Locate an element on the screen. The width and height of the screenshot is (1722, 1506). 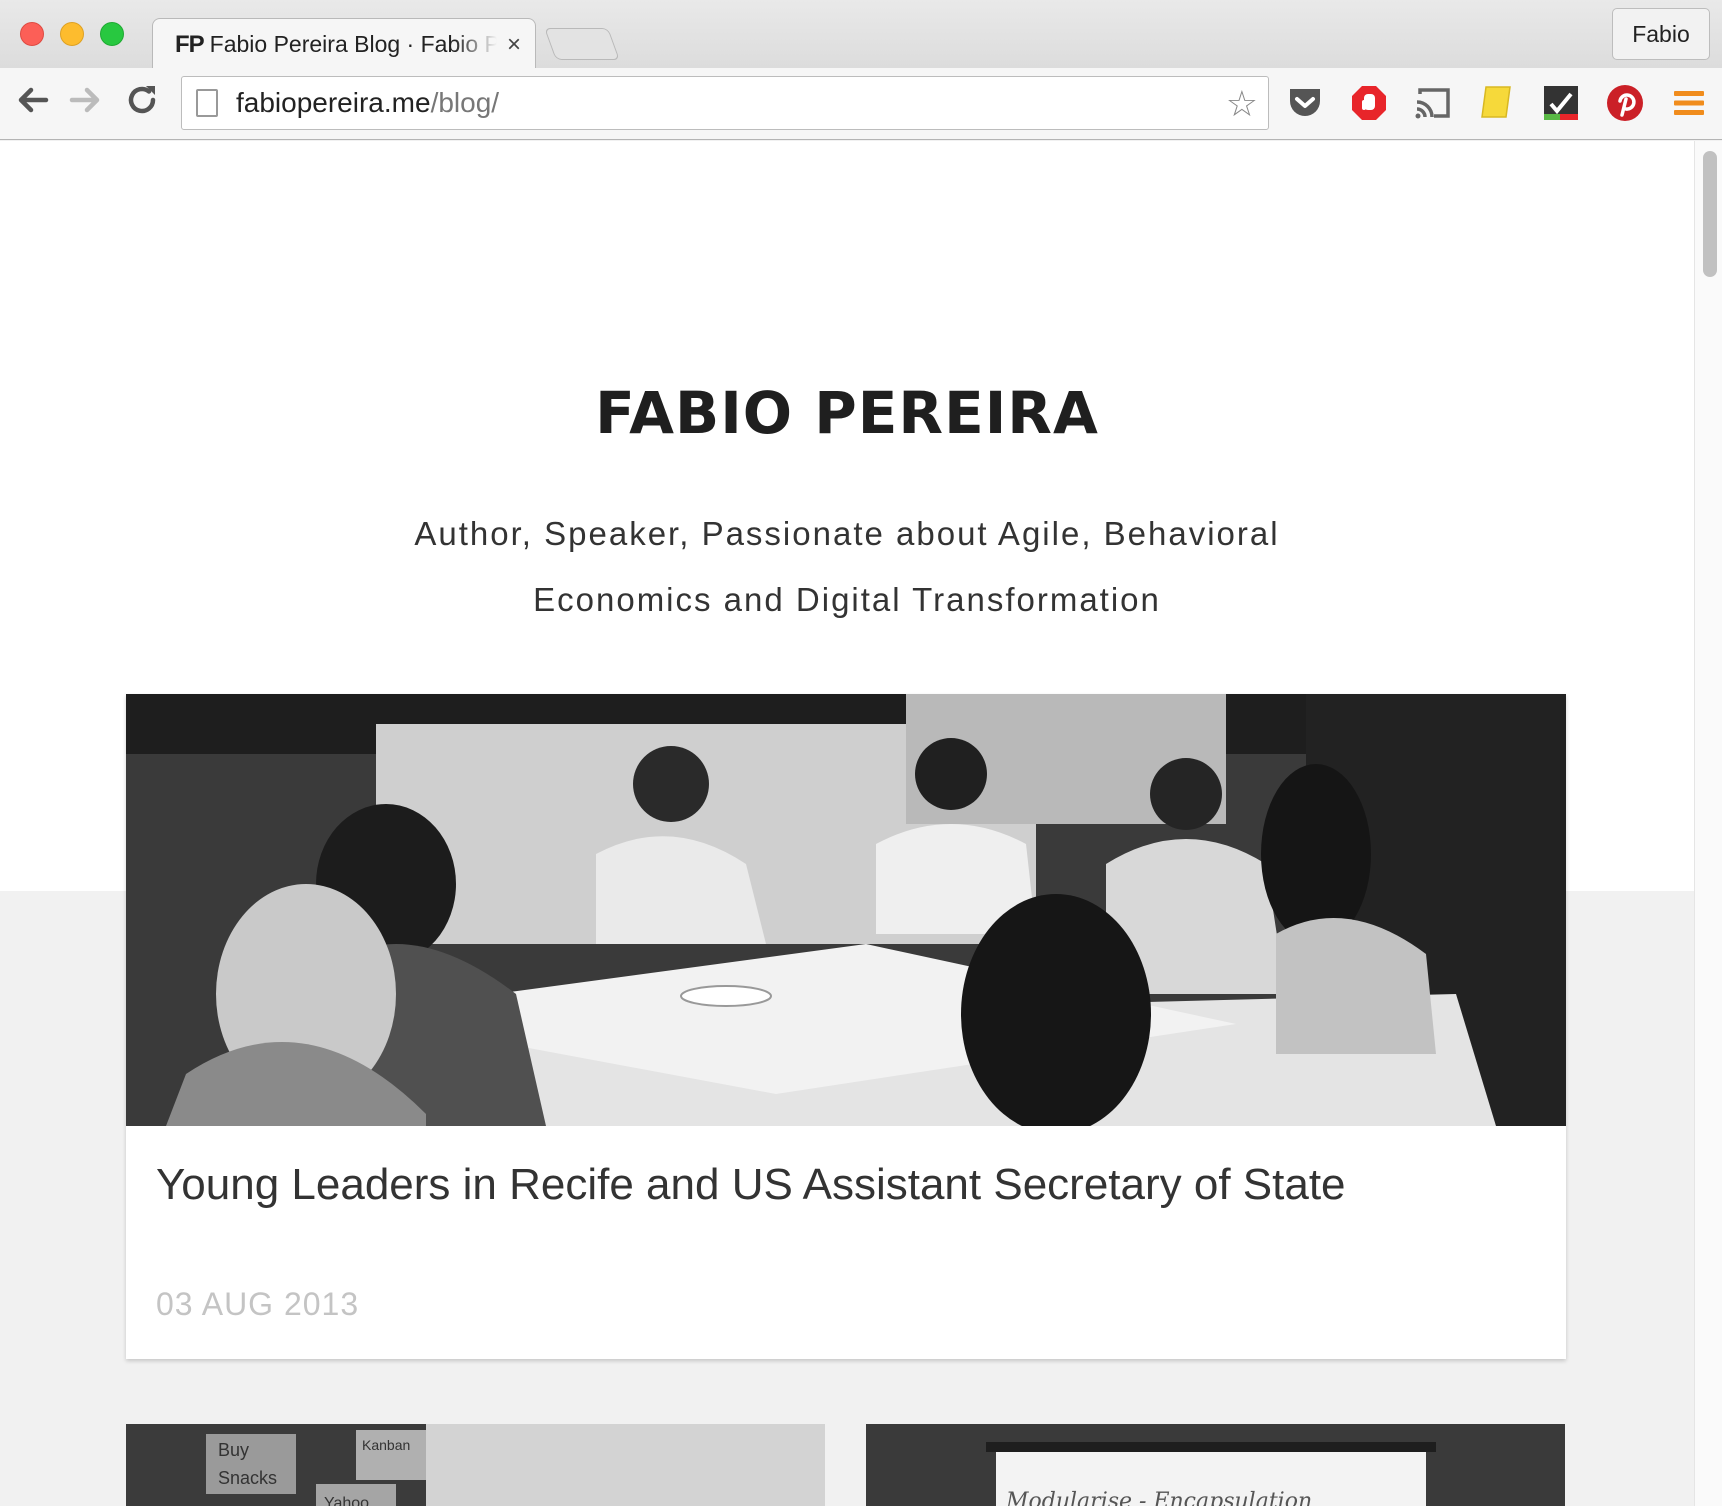
browser-toolbar: fabiopereira.me/blog/ ☆ is located at coordinates (861, 104).